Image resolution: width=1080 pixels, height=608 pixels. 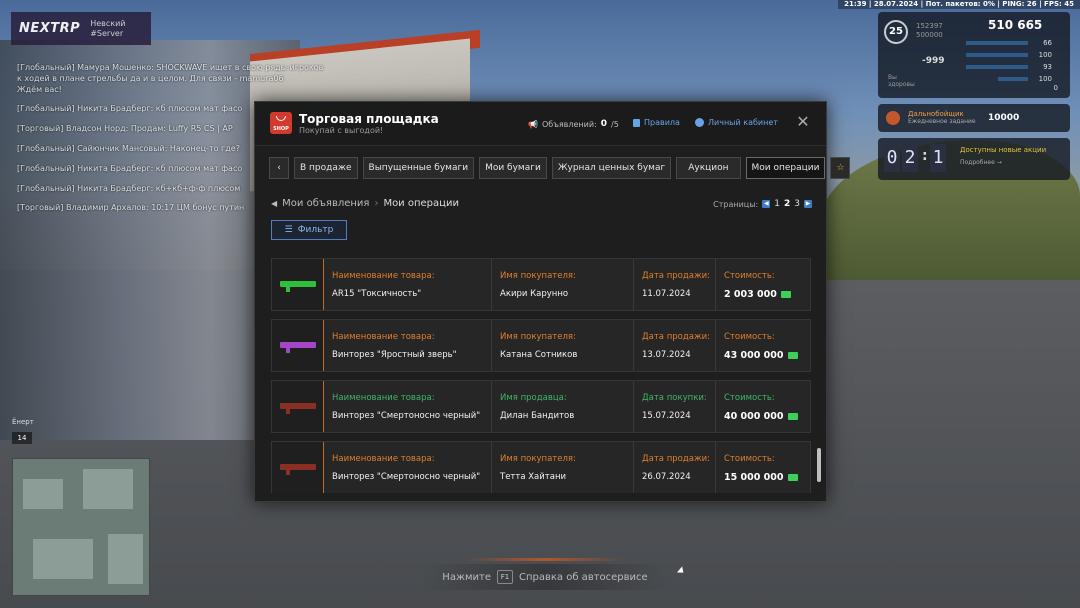 What do you see at coordinates (675, 467) in the screenshot?
I see `operation-date-column: Дата продажи: 26.07.2024` at bounding box center [675, 467].